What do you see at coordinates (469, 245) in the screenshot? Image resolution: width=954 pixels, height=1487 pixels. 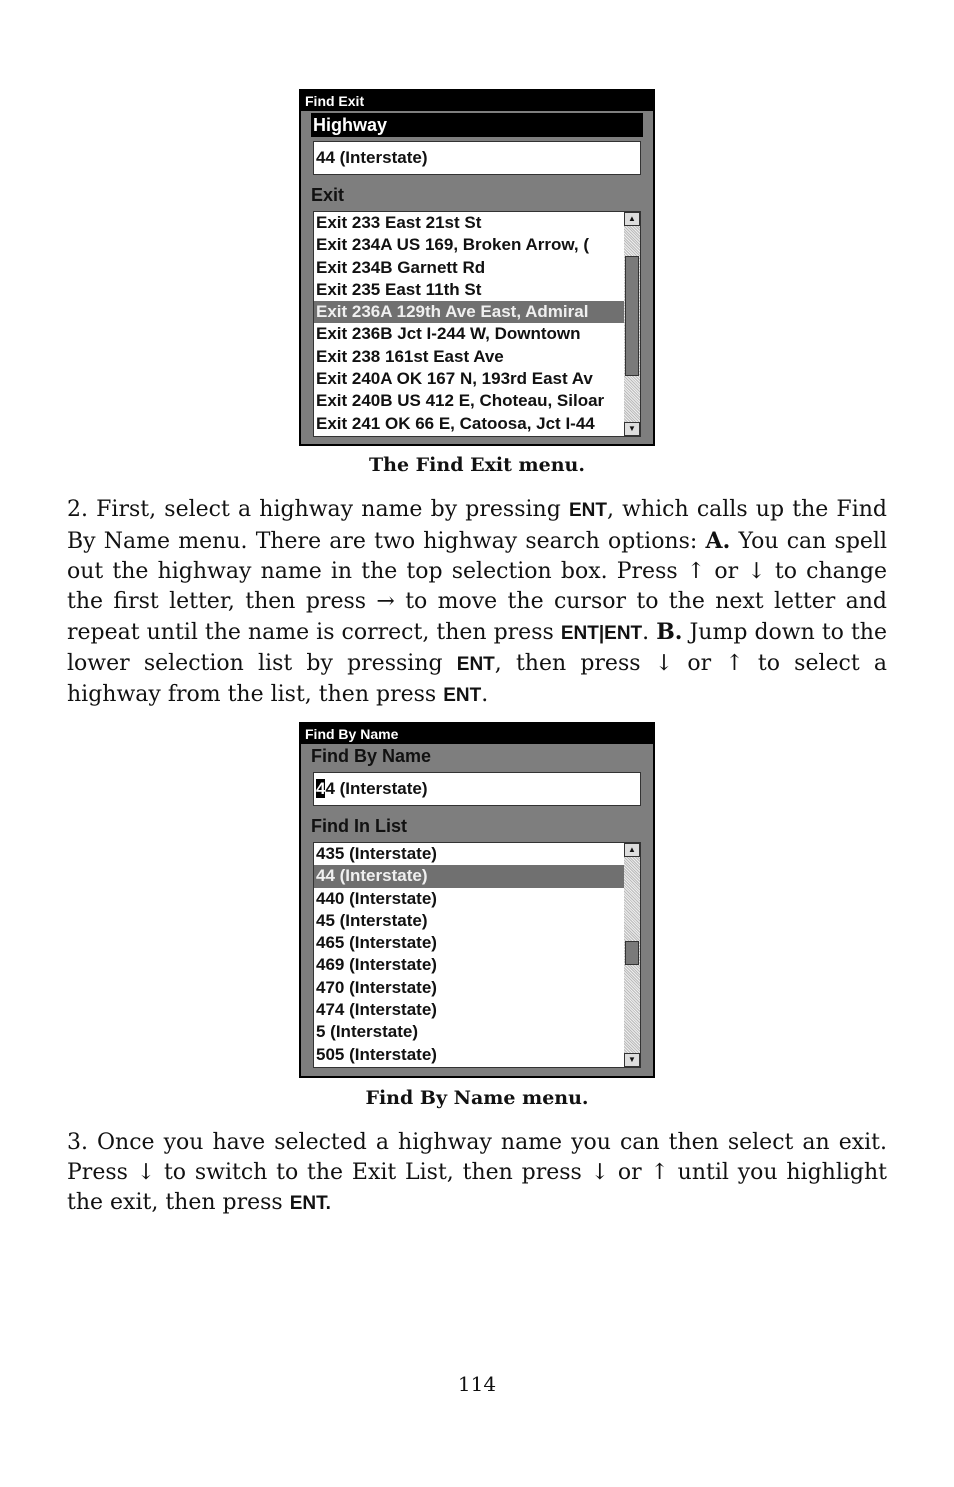 I see `exit-list-row: Exit 234A US 169, Broken Arrow, (` at bounding box center [469, 245].